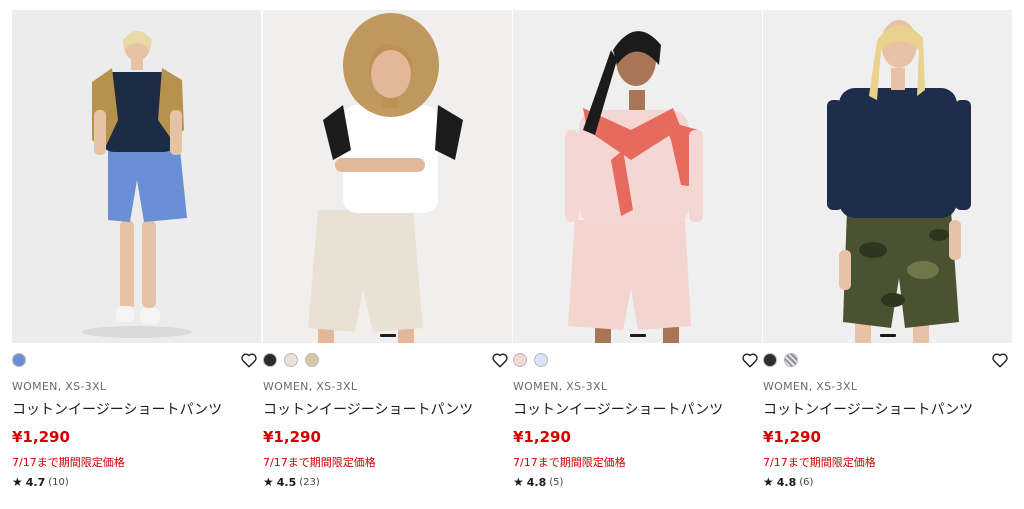 The width and height of the screenshot is (1024, 509). I want to click on product-rating: ★ 4.8 (5), so click(538, 482).